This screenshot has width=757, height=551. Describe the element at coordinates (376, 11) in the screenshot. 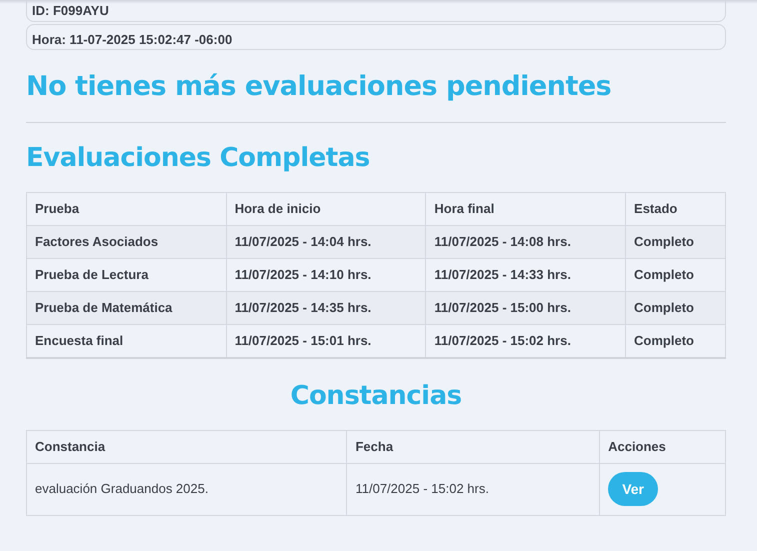

I see `info-text: ID: F099AYU` at that location.